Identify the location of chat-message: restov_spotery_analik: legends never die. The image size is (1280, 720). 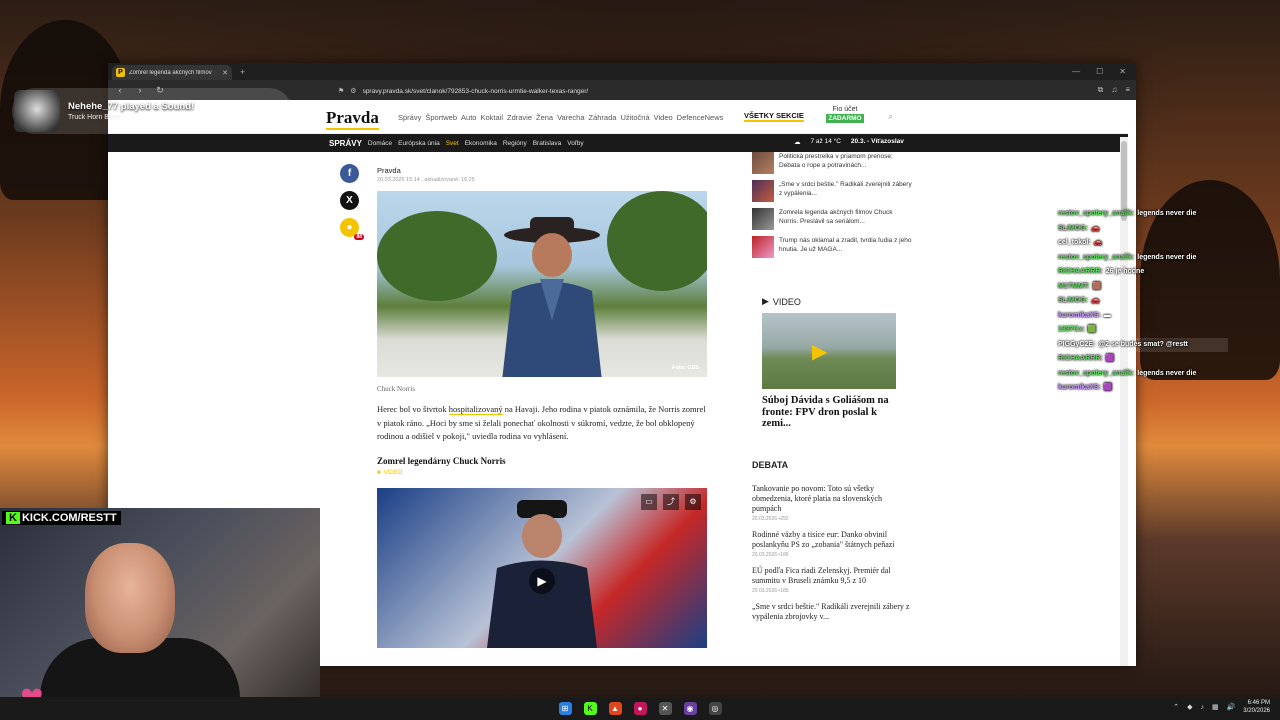
(1143, 258).